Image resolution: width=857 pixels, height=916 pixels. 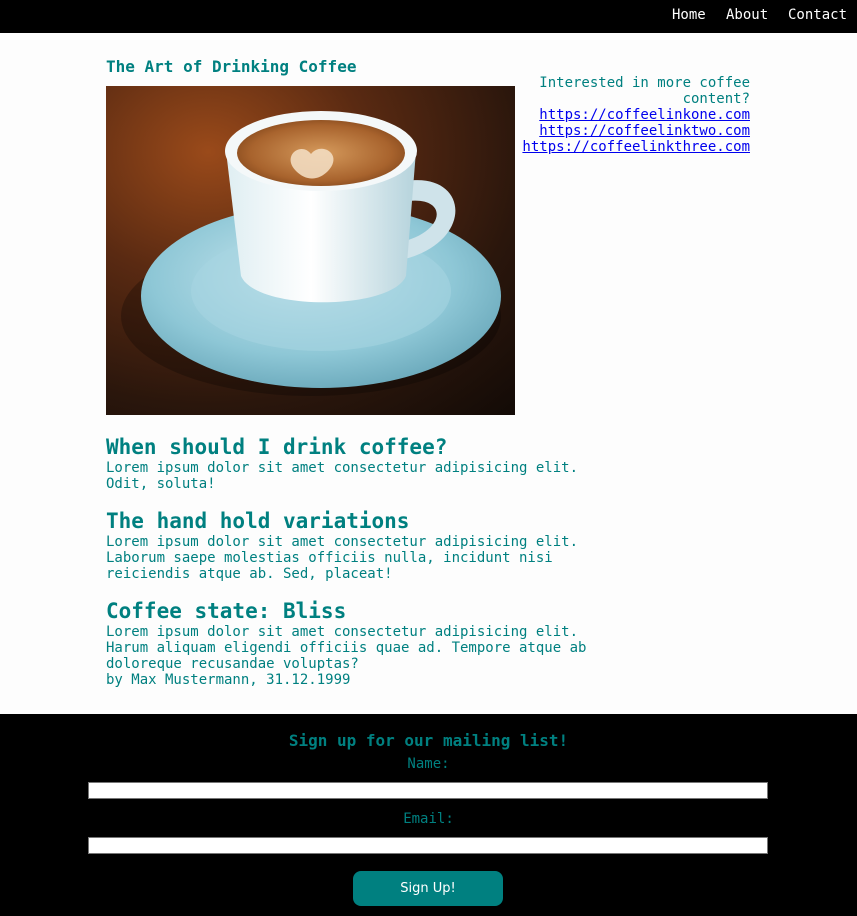 What do you see at coordinates (636, 147) in the screenshot?
I see `related-link-three: https://coffeelinkthree.com` at bounding box center [636, 147].